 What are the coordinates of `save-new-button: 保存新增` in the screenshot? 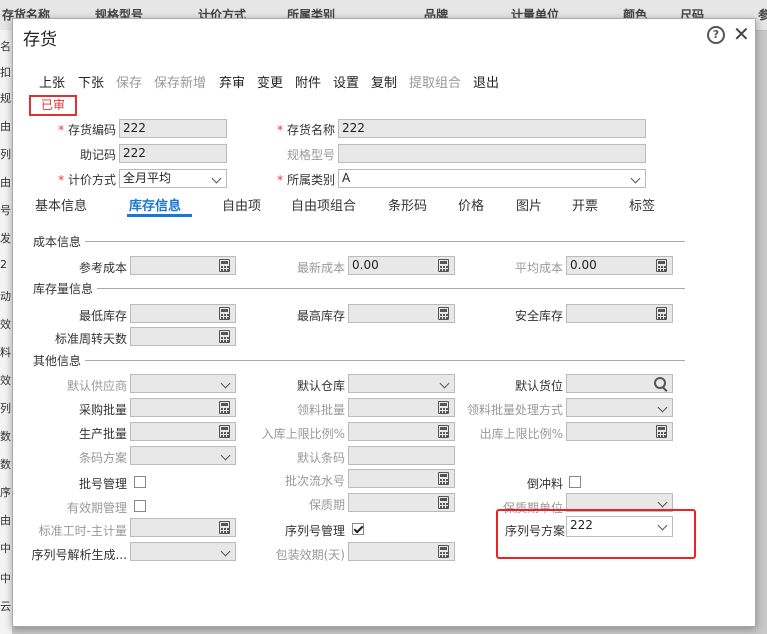 It's located at (180, 81).